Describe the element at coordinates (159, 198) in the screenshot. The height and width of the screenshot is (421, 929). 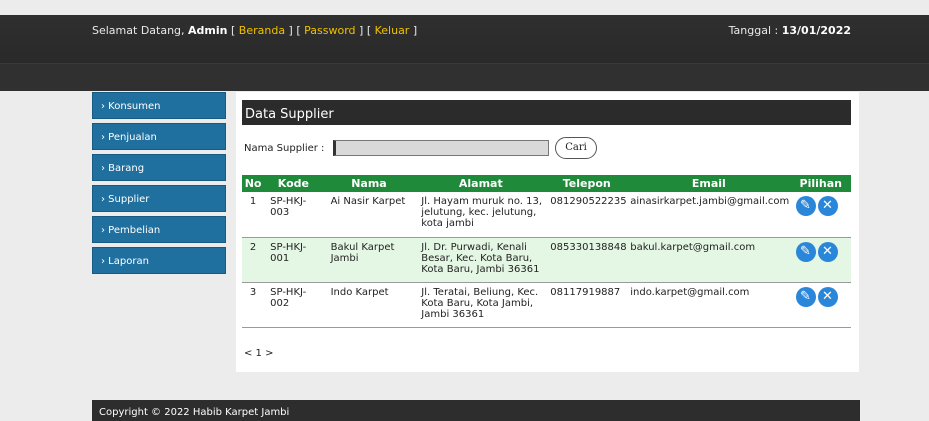
I see `sidebar-item-supplier: › Supplier` at that location.